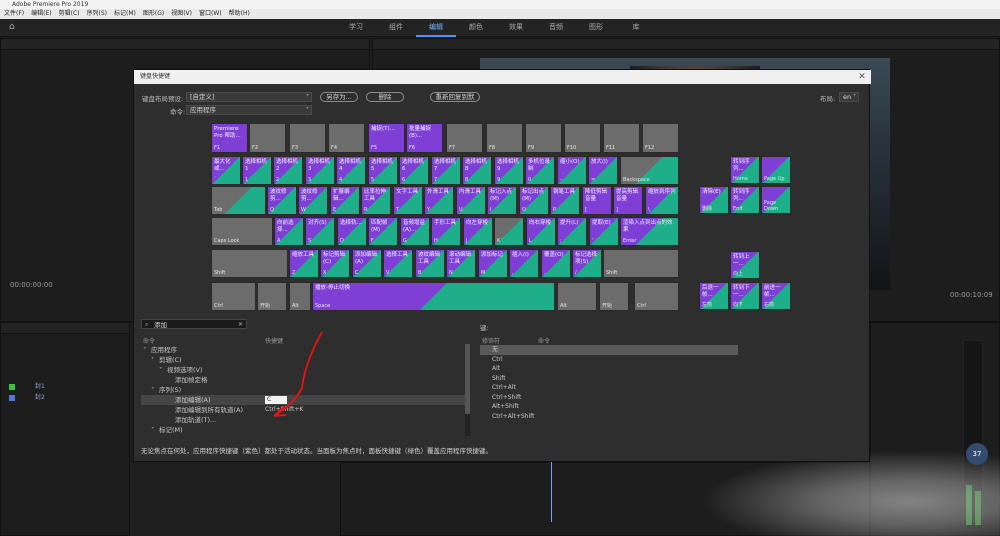 Image resolution: width=1000 pixels, height=536 pixels. Describe the element at coordinates (267, 138) in the screenshot. I see `key-f2: F2` at that location.